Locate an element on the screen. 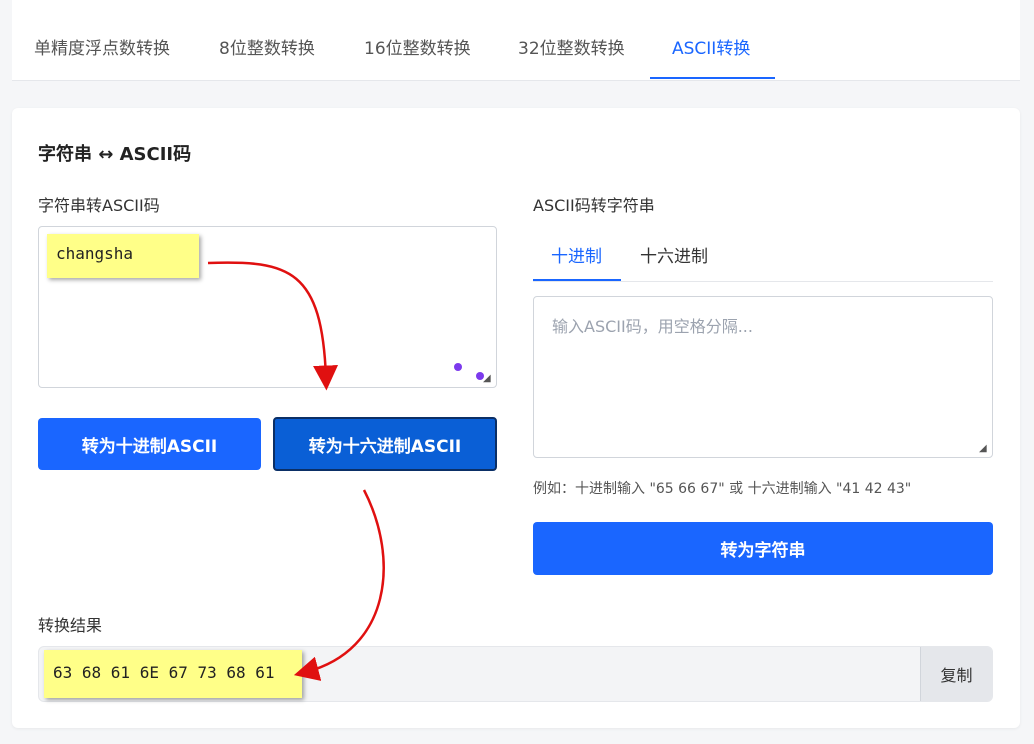  tab-int32: 32位整数转换 is located at coordinates (571, 46).